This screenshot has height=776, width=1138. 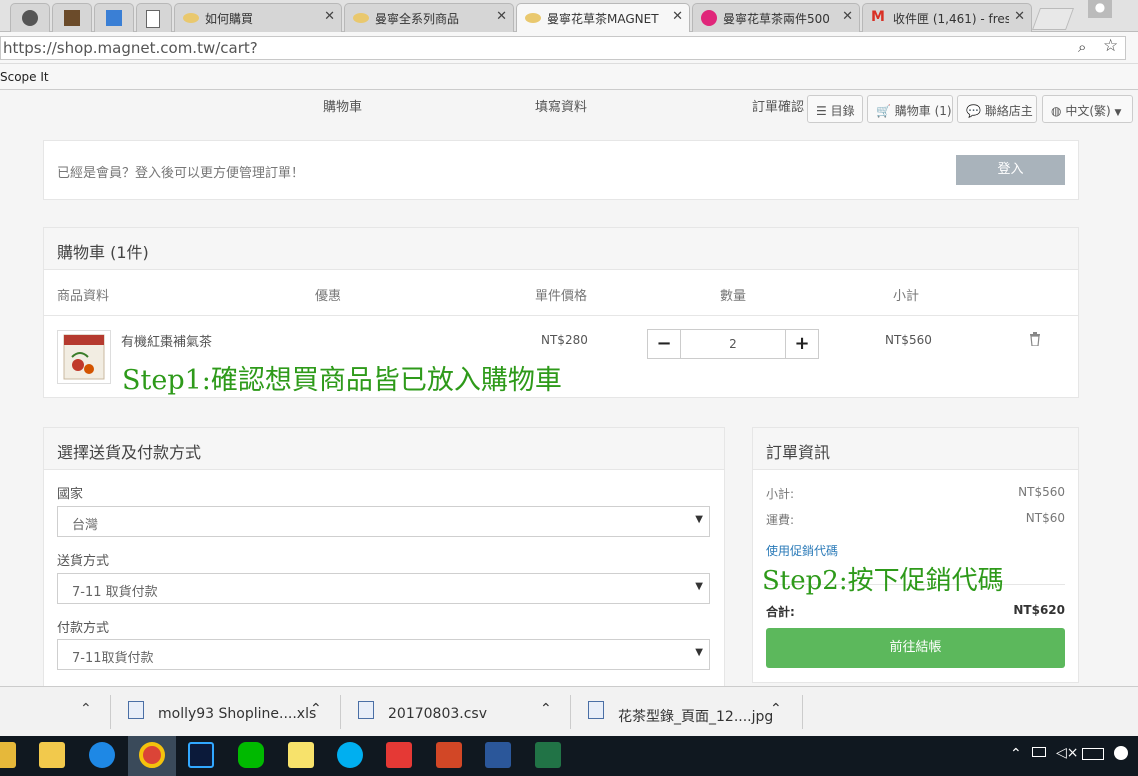 I want to click on login-button: 登入, so click(x=1010, y=170).